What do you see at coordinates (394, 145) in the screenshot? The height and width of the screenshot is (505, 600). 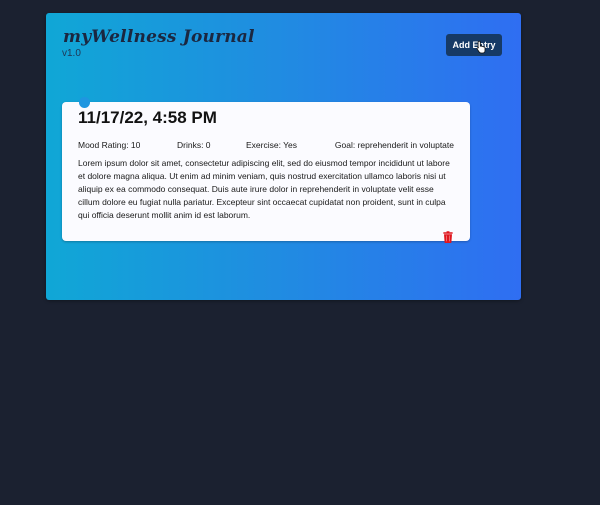 I see `goal-text: Goal: reprehenderit in voluptate` at bounding box center [394, 145].